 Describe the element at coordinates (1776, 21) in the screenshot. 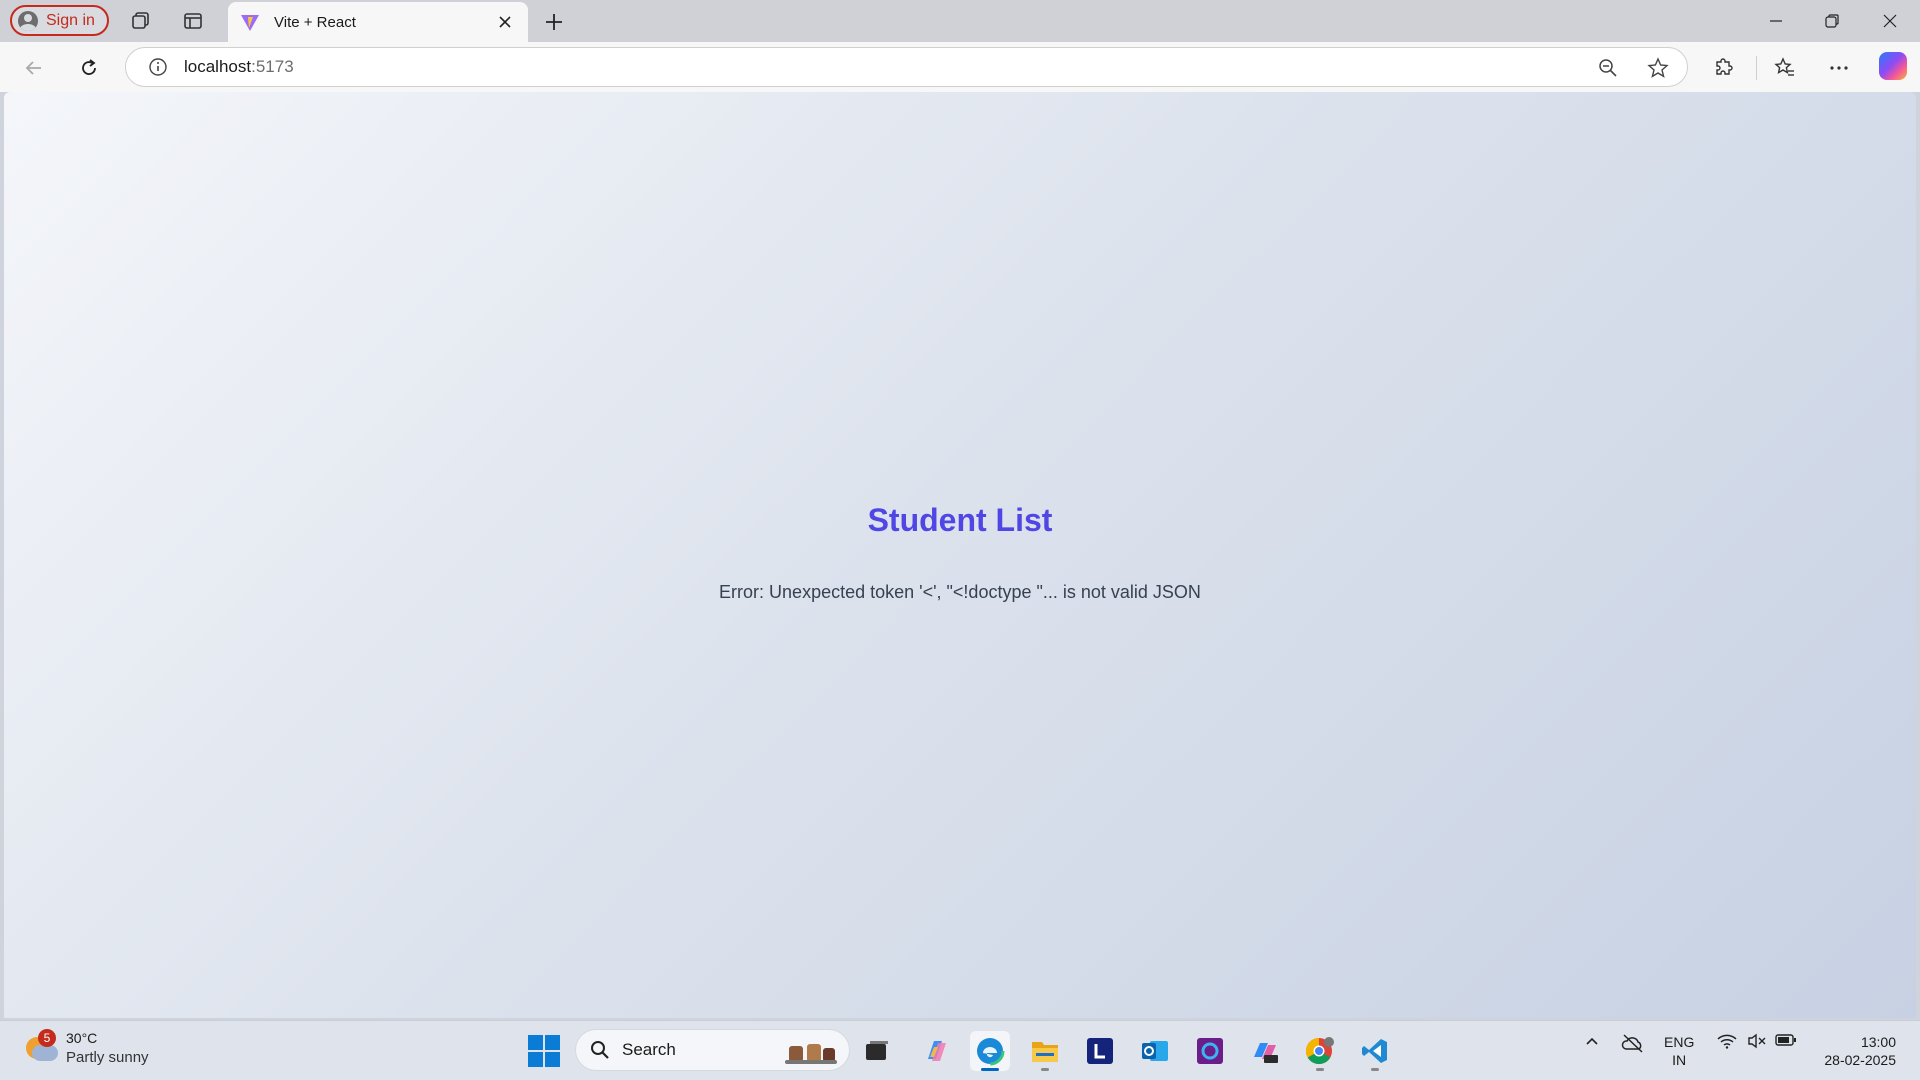

I see `minimize-icon` at that location.